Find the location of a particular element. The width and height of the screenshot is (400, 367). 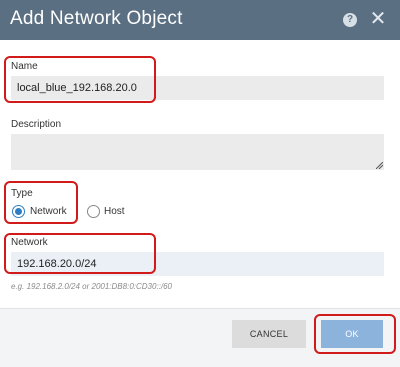

network-label: Network is located at coordinates (29, 242).